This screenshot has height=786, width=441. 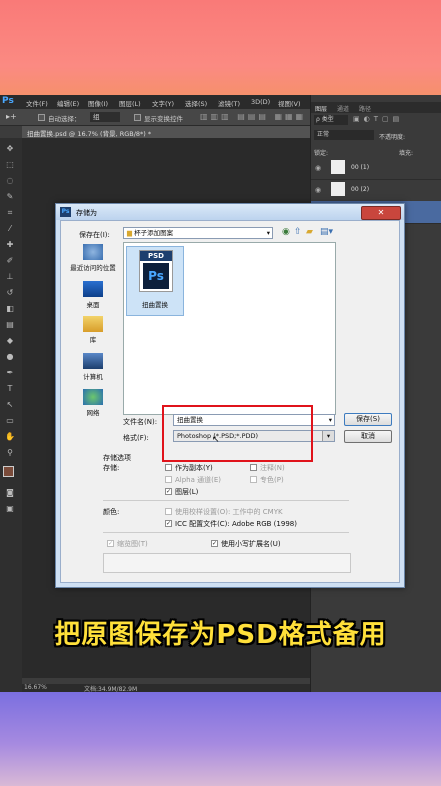 What do you see at coordinates (286, 232) in the screenshot?
I see `back-icon: ◉` at bounding box center [286, 232].